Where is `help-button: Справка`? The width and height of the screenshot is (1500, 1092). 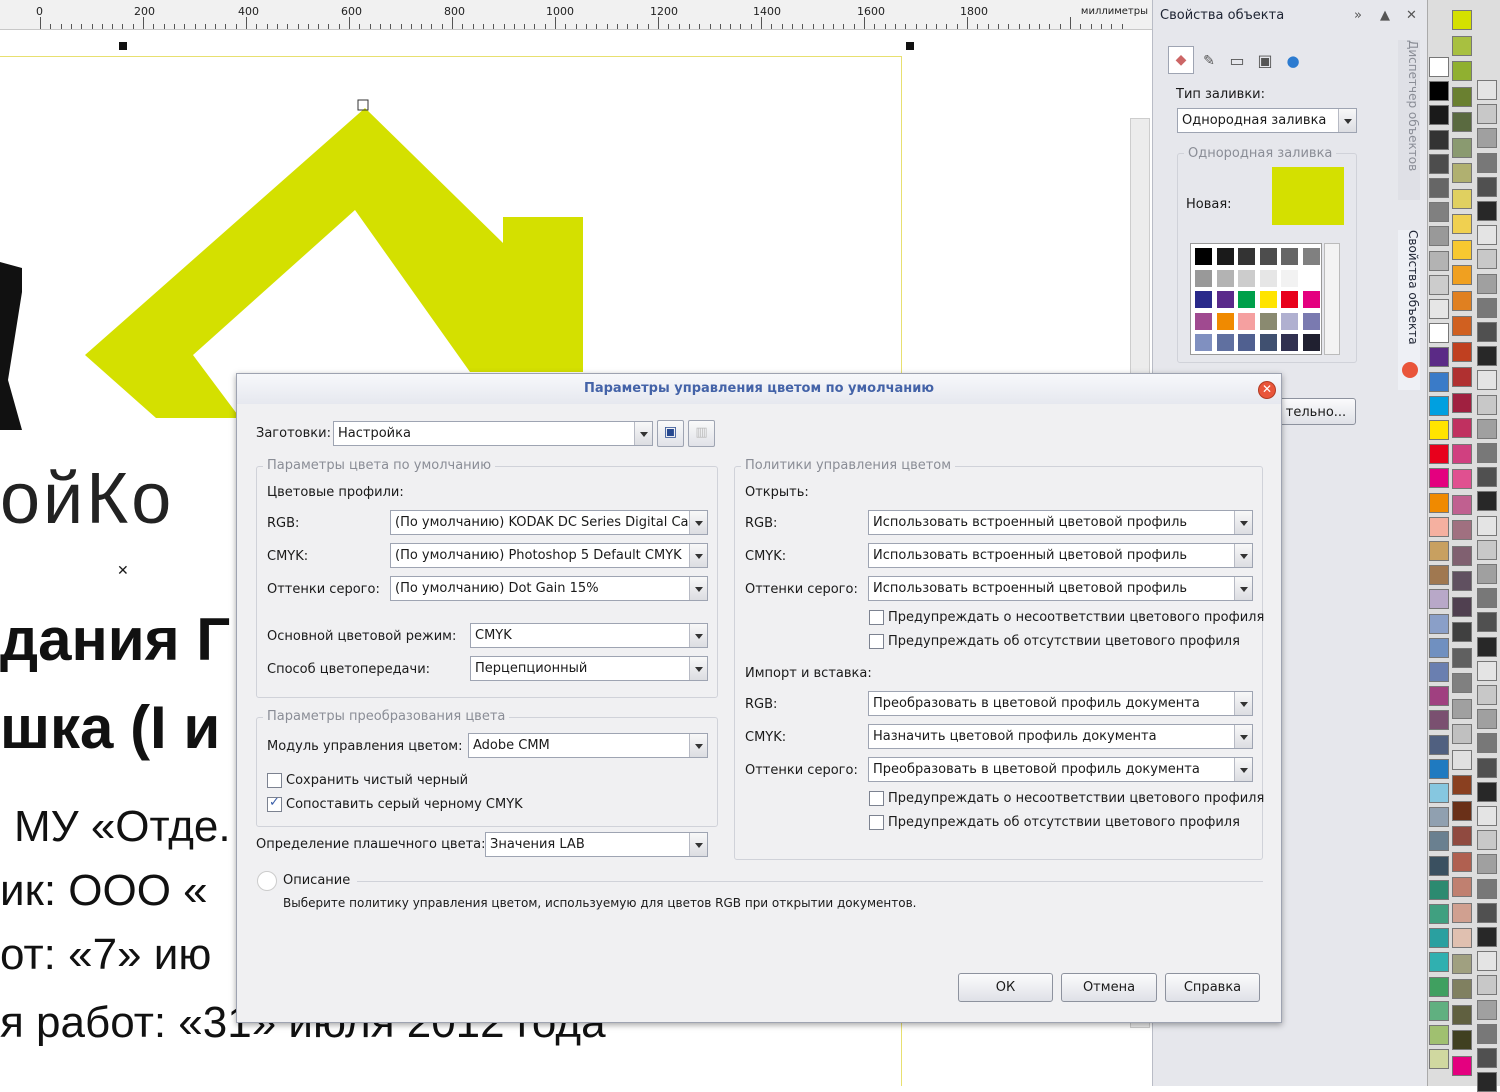
help-button: Справка is located at coordinates (1212, 987).